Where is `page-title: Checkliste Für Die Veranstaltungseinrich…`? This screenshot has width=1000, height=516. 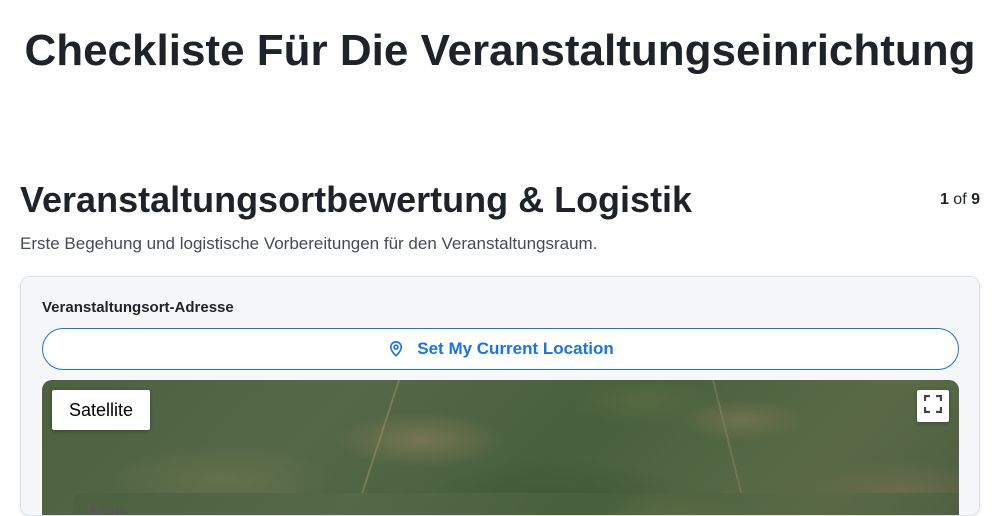 page-title: Checkliste Für Die Veranstaltungseinrich… is located at coordinates (500, 50).